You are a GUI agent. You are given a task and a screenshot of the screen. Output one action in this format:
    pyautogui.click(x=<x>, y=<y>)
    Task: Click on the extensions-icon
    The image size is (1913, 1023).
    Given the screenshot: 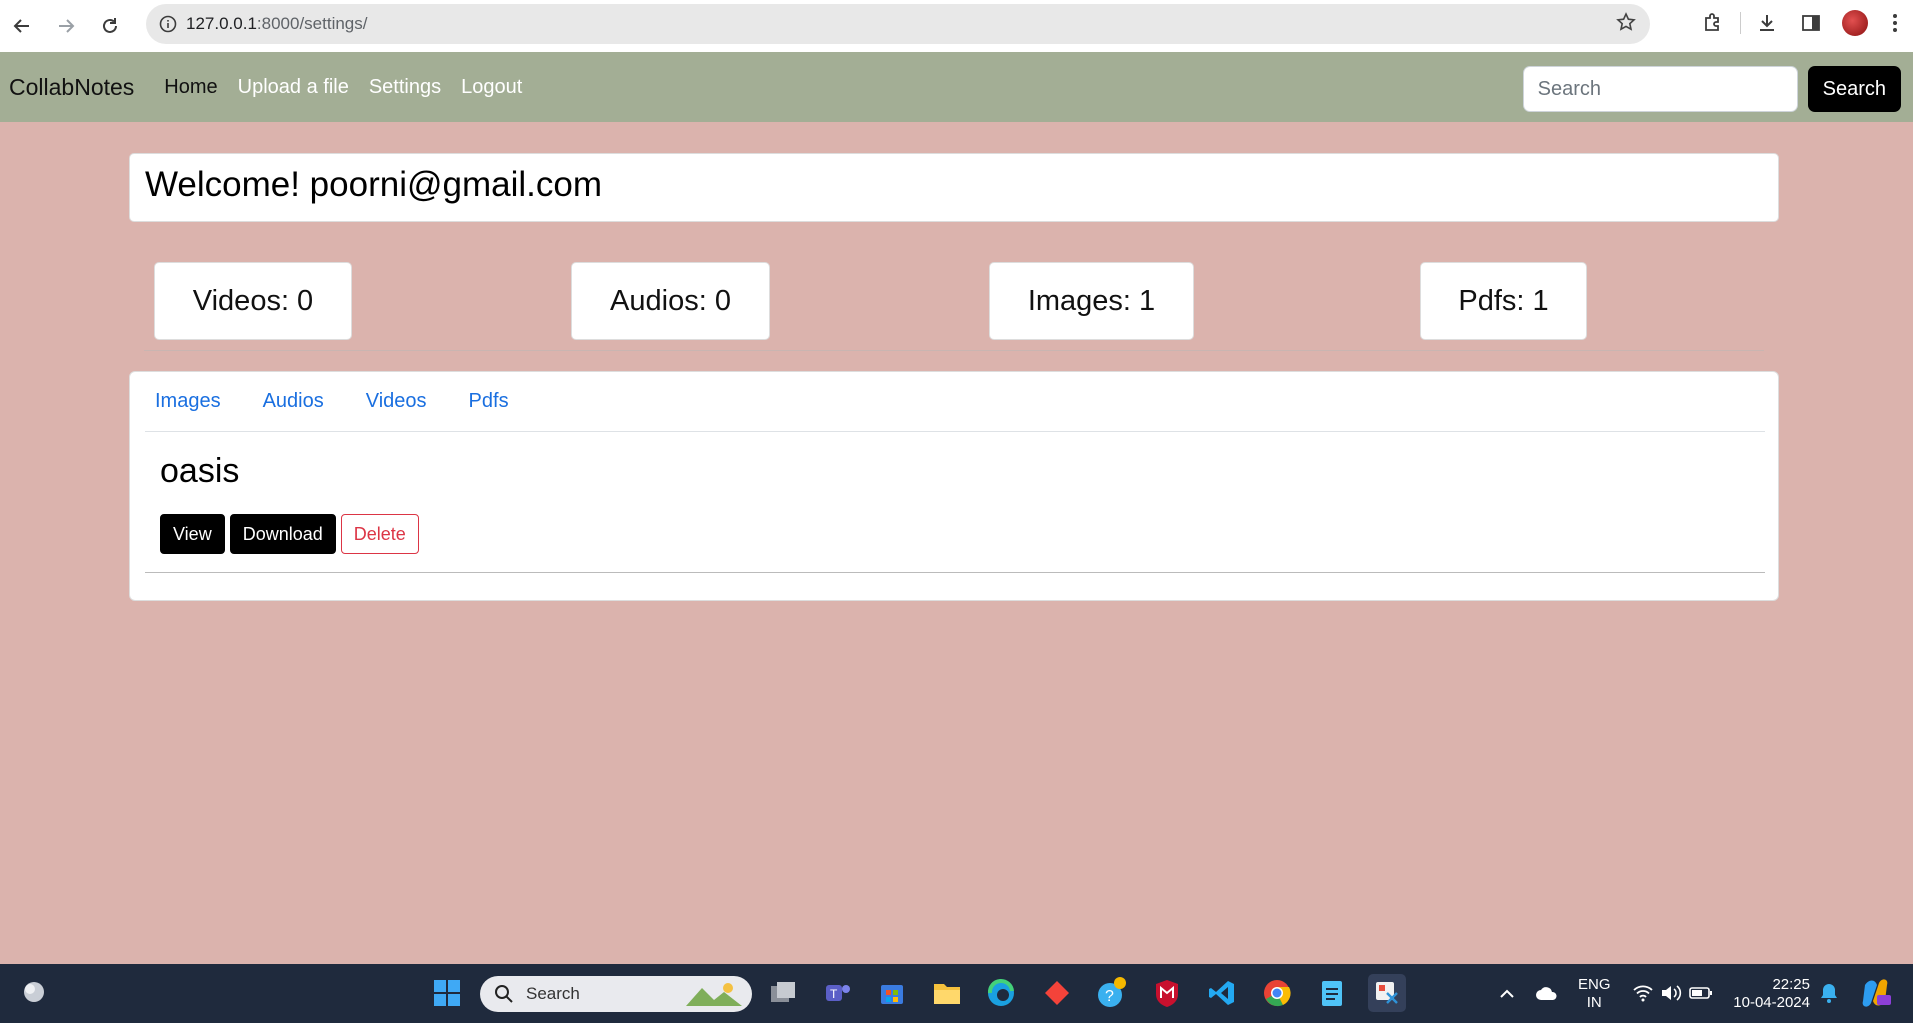 What is the action you would take?
    pyautogui.click(x=1713, y=23)
    